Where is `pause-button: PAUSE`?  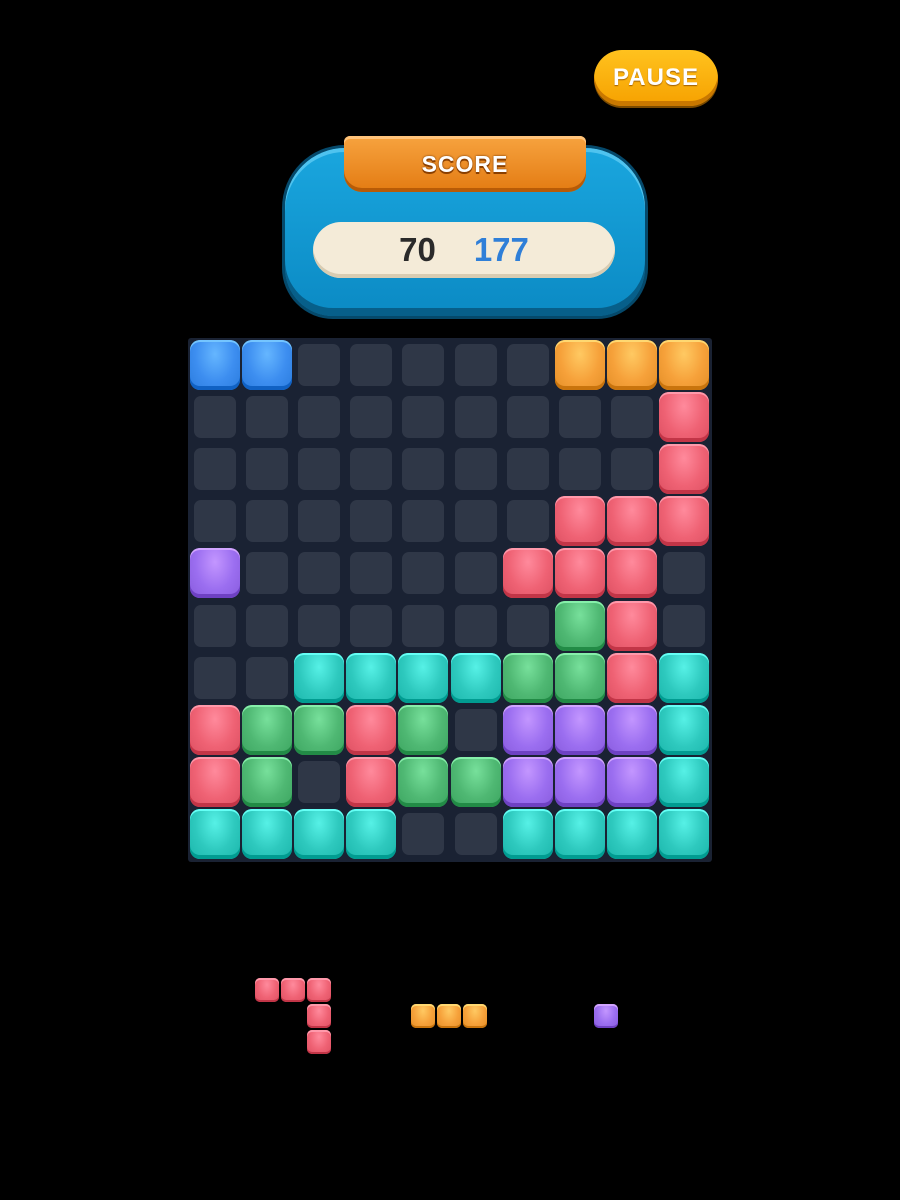 pause-button: PAUSE is located at coordinates (656, 78).